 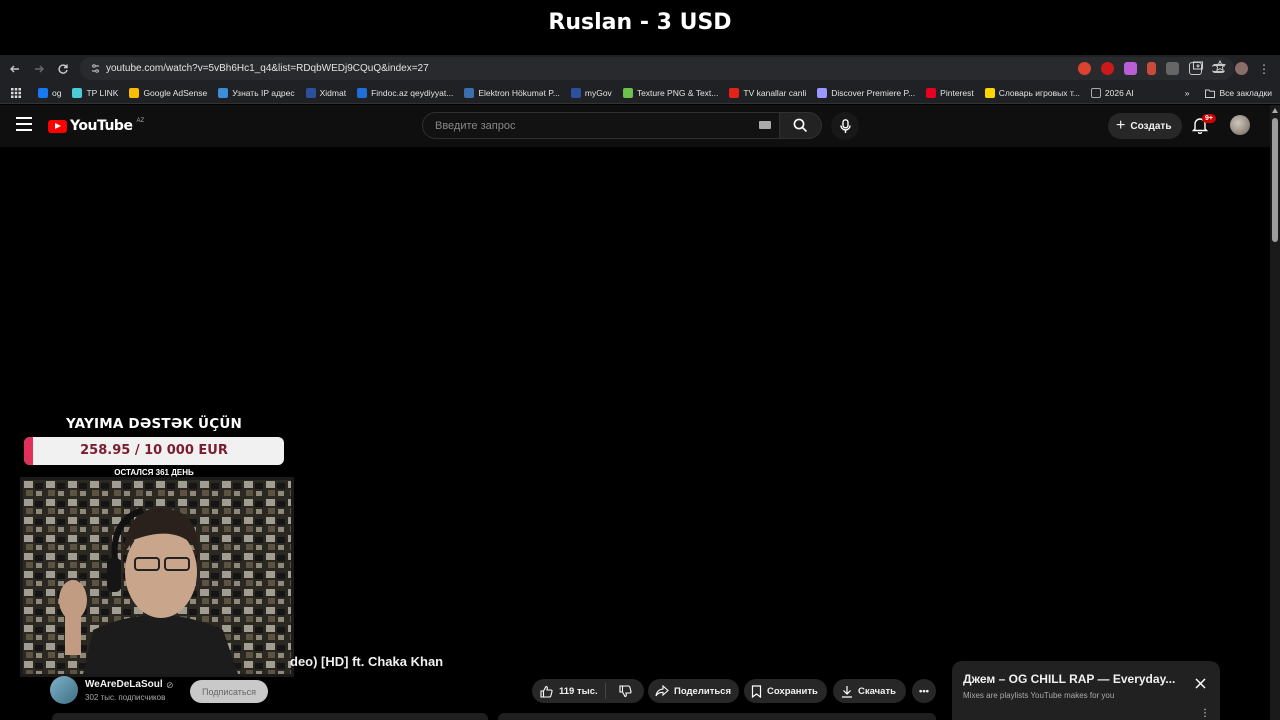 I want to click on youtube-logo-text: YouTube, so click(x=101, y=126).